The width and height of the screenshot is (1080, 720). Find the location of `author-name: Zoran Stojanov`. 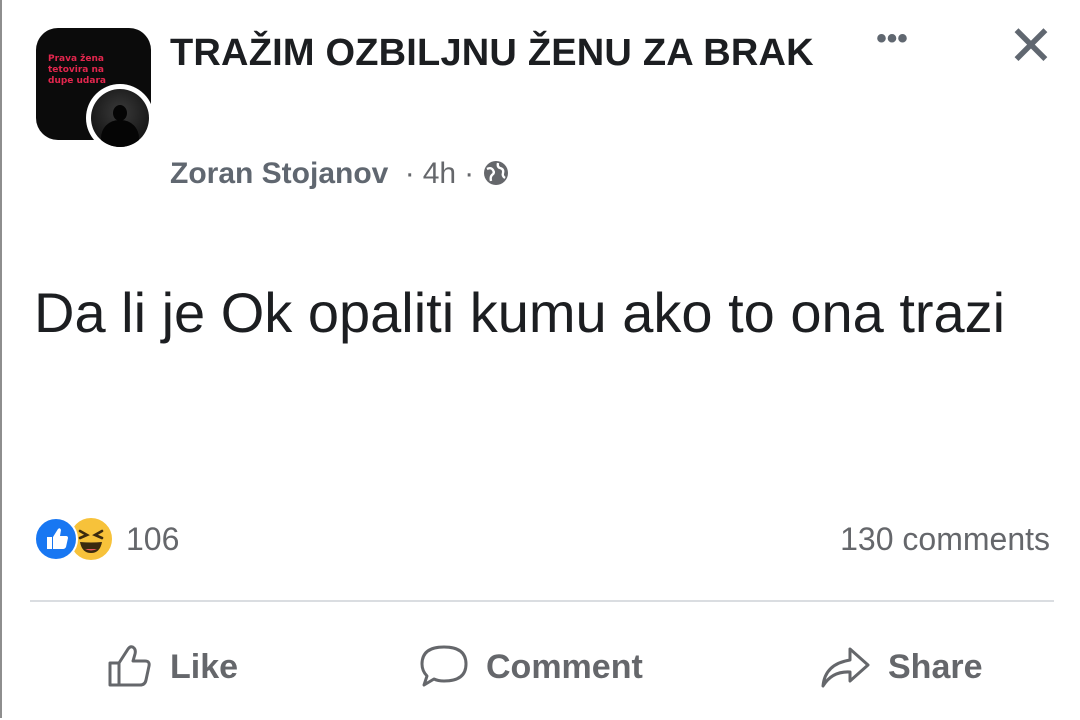

author-name: Zoran Stojanov is located at coordinates (279, 173).